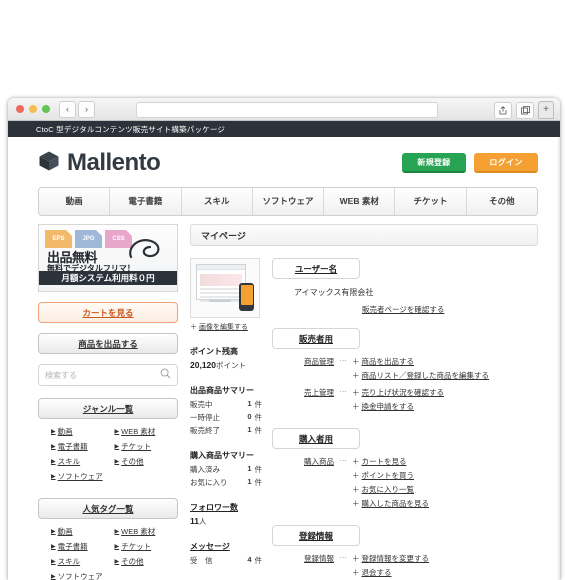 Image resolution: width=565 pixels, height=580 pixels. What do you see at coordinates (445, 475) in the screenshot?
I see `buyer-link-buy-points: ＋ポイントを買う` at bounding box center [445, 475].